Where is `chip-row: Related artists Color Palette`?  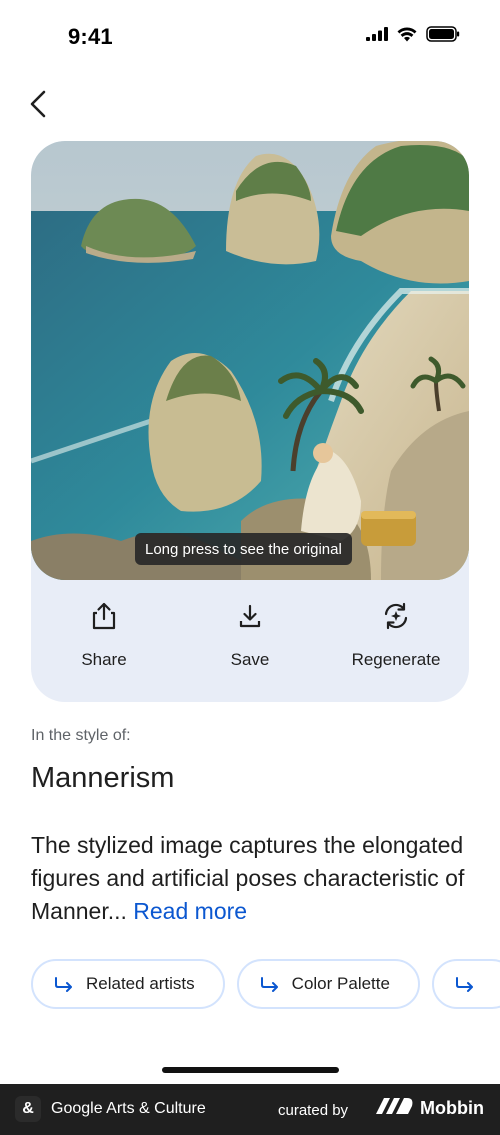 chip-row: Related artists Color Palette is located at coordinates (265, 985).